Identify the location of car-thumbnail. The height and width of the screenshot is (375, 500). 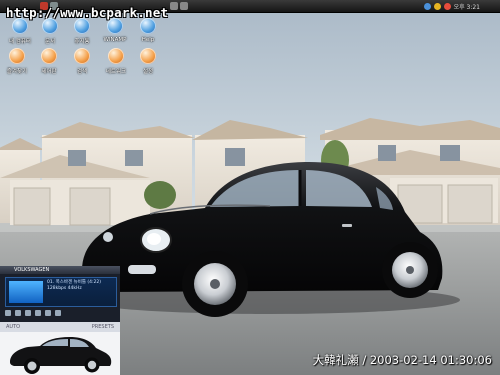
(60, 353).